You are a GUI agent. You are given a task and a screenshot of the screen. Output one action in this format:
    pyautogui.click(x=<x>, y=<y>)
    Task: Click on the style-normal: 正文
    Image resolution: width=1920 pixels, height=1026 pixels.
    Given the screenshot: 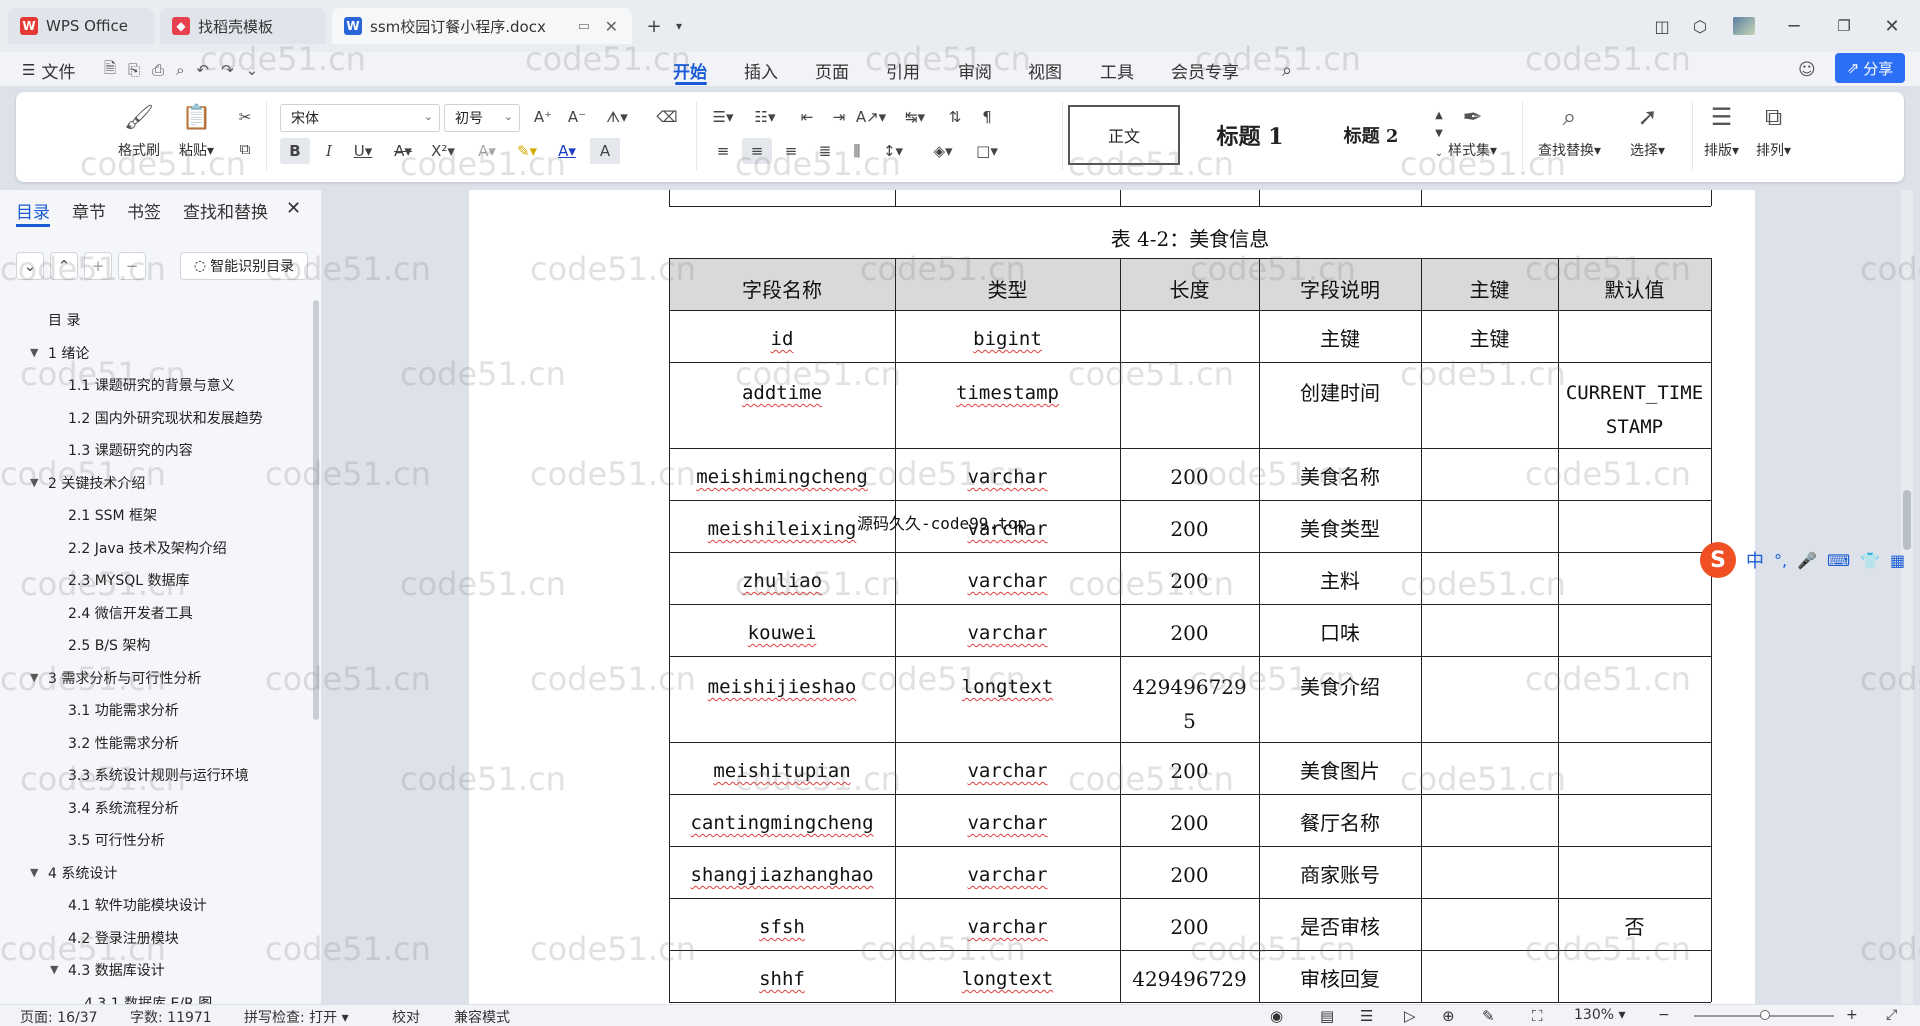 What is the action you would take?
    pyautogui.click(x=1124, y=135)
    